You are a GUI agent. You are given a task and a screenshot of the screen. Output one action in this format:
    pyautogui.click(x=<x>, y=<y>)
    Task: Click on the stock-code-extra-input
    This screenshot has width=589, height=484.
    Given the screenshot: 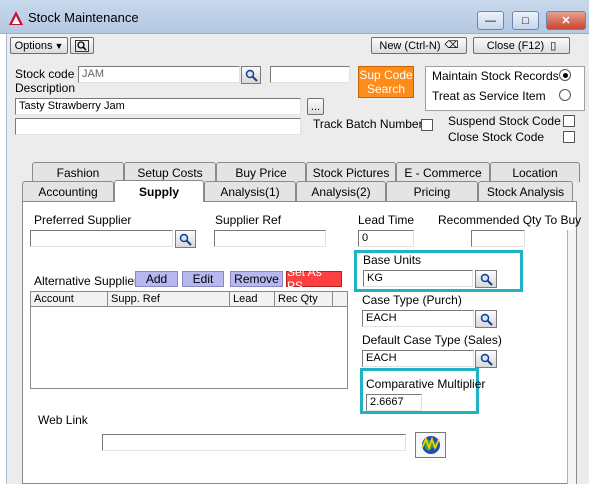 What is the action you would take?
    pyautogui.click(x=310, y=74)
    